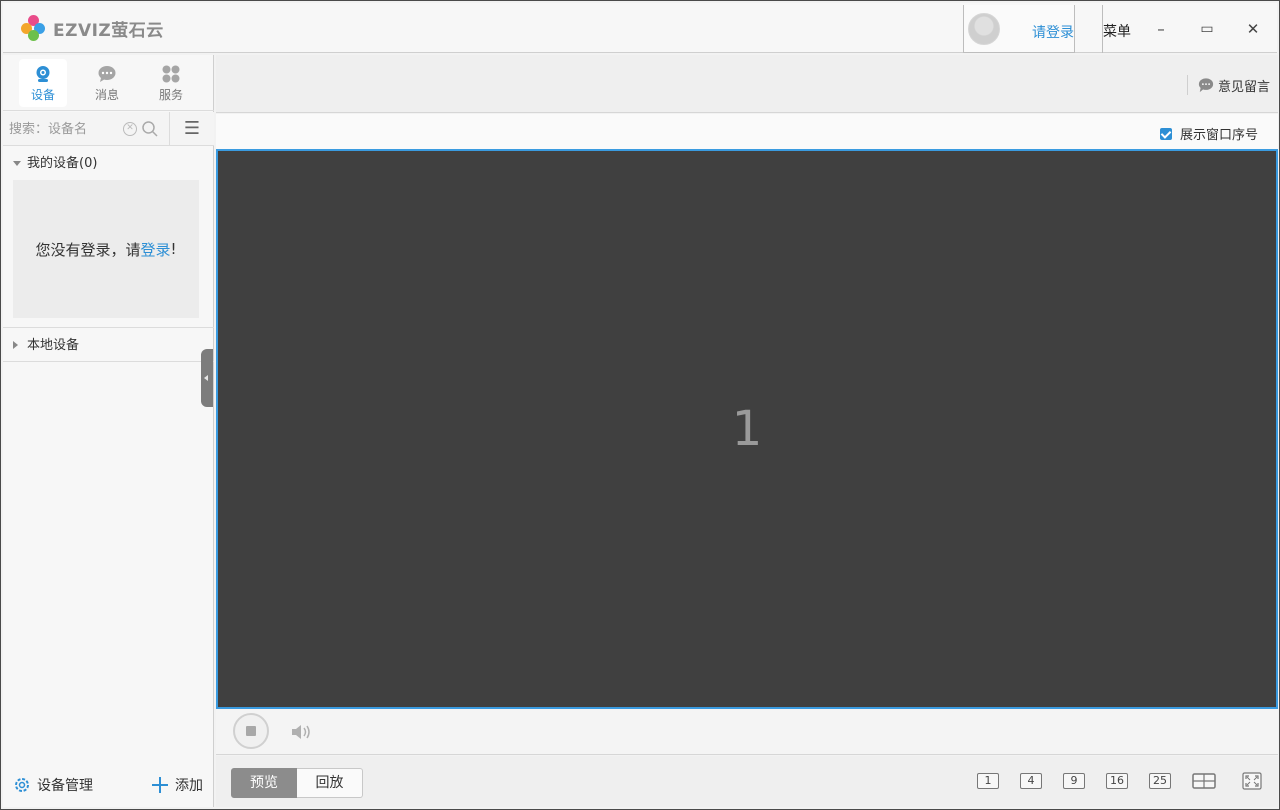 The height and width of the screenshot is (810, 1280). What do you see at coordinates (64, 129) in the screenshot?
I see `search-input` at bounding box center [64, 129].